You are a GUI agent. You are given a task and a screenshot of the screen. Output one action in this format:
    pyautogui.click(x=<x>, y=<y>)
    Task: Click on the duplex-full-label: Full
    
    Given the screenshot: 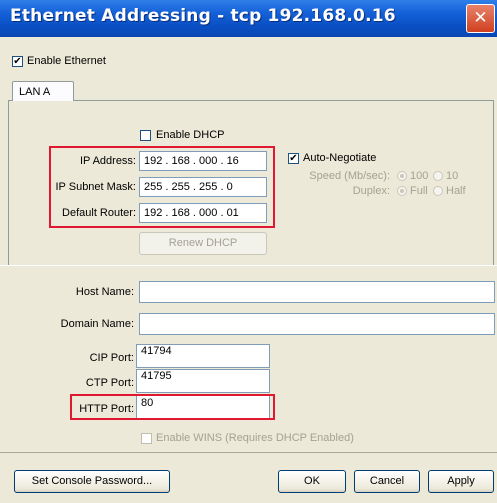 What is the action you would take?
    pyautogui.click(x=419, y=191)
    